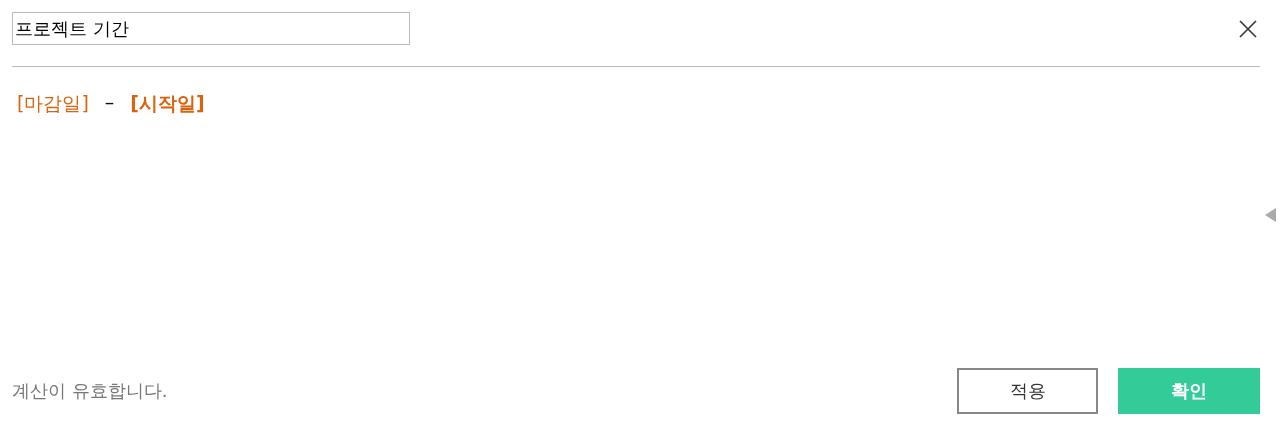 This screenshot has height=433, width=1280. Describe the element at coordinates (109, 102) in the screenshot. I see `operator: –` at that location.